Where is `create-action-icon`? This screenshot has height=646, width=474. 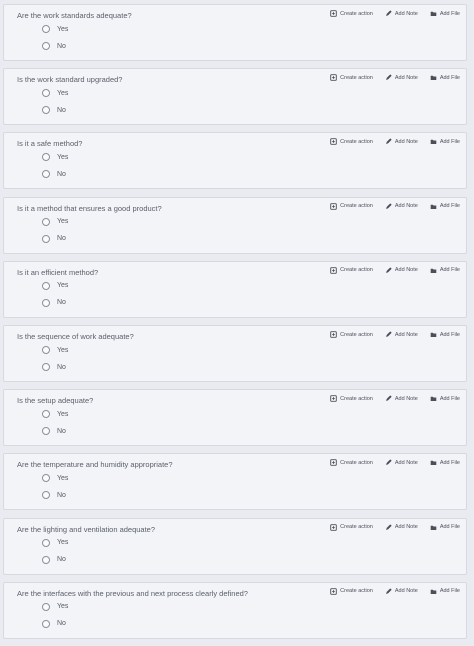
create-action-icon is located at coordinates (333, 591).